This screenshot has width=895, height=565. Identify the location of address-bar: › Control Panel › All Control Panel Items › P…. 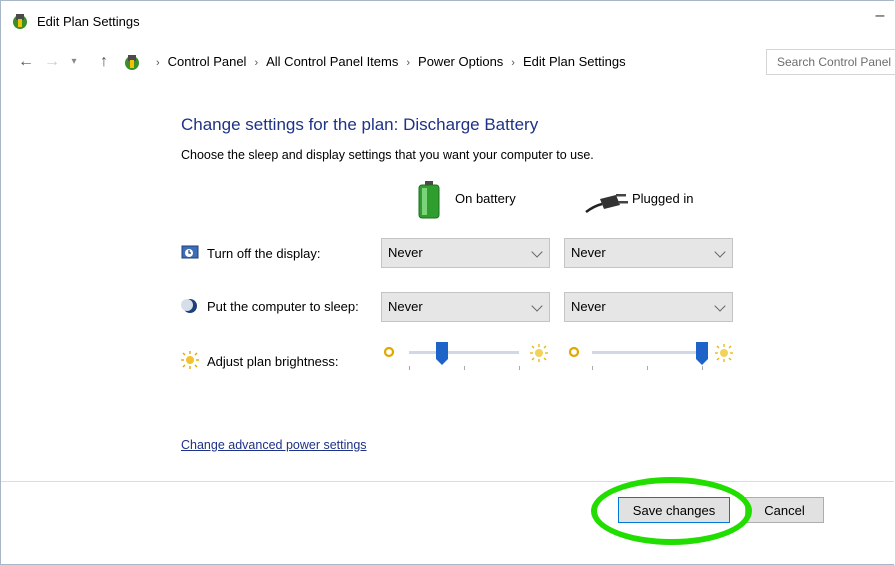
(492, 62).